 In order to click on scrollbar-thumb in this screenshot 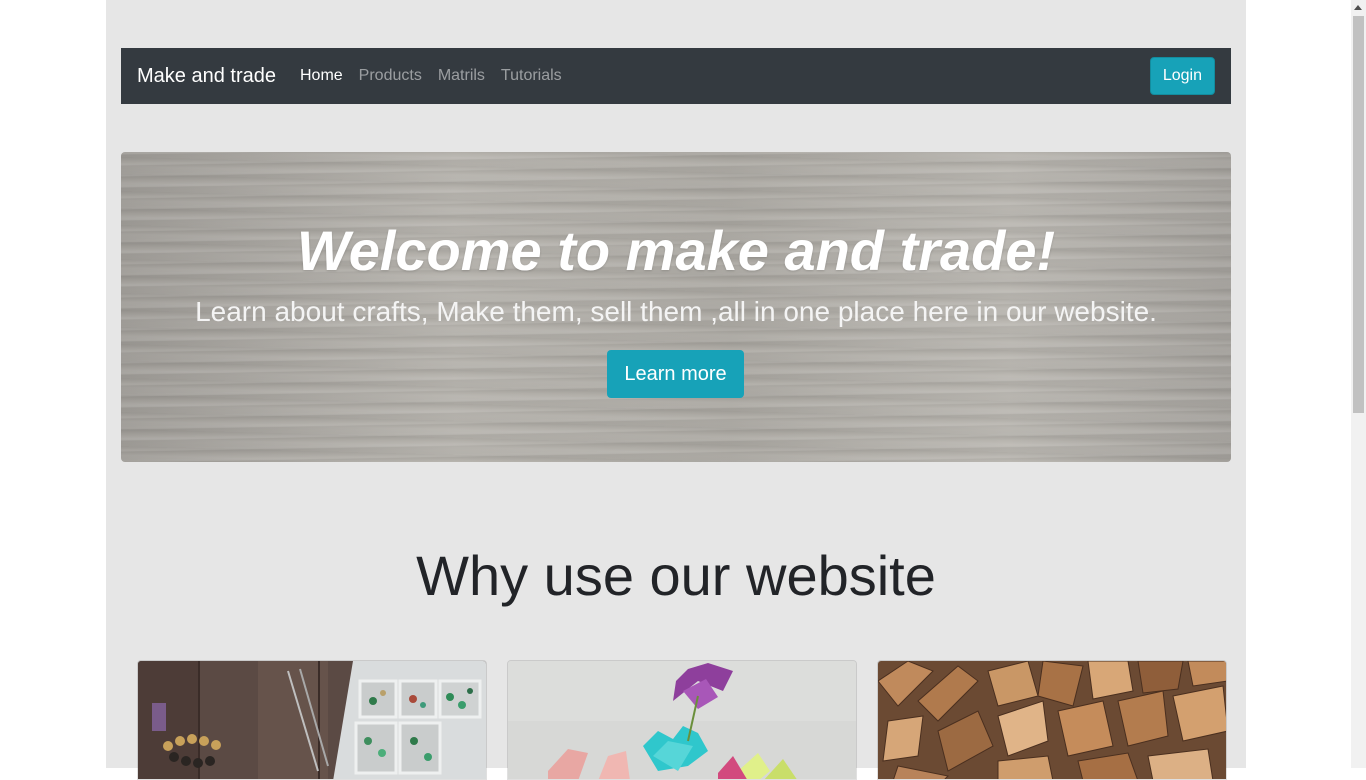, I will do `click(1358, 214)`.